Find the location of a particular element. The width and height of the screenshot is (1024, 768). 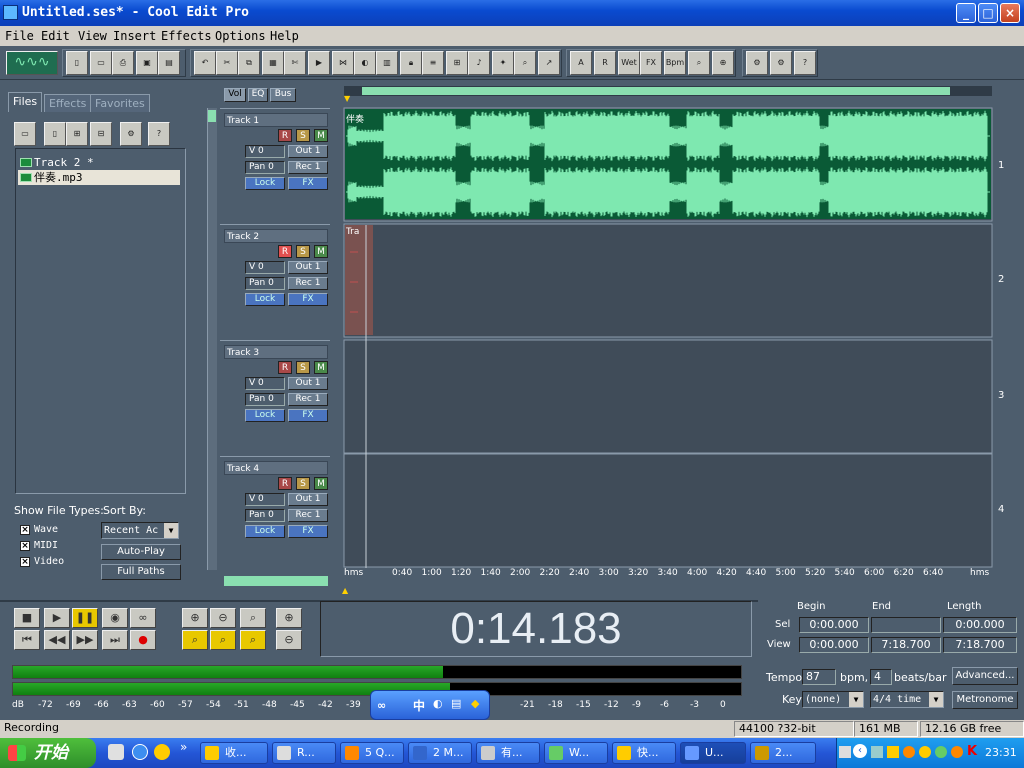

solo-button: S is located at coordinates (303, 135).